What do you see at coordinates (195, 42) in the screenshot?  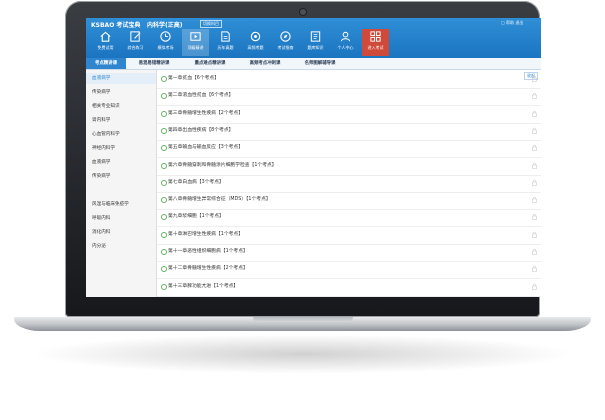 I see `nav-lectures: 顶级精讲` at bounding box center [195, 42].